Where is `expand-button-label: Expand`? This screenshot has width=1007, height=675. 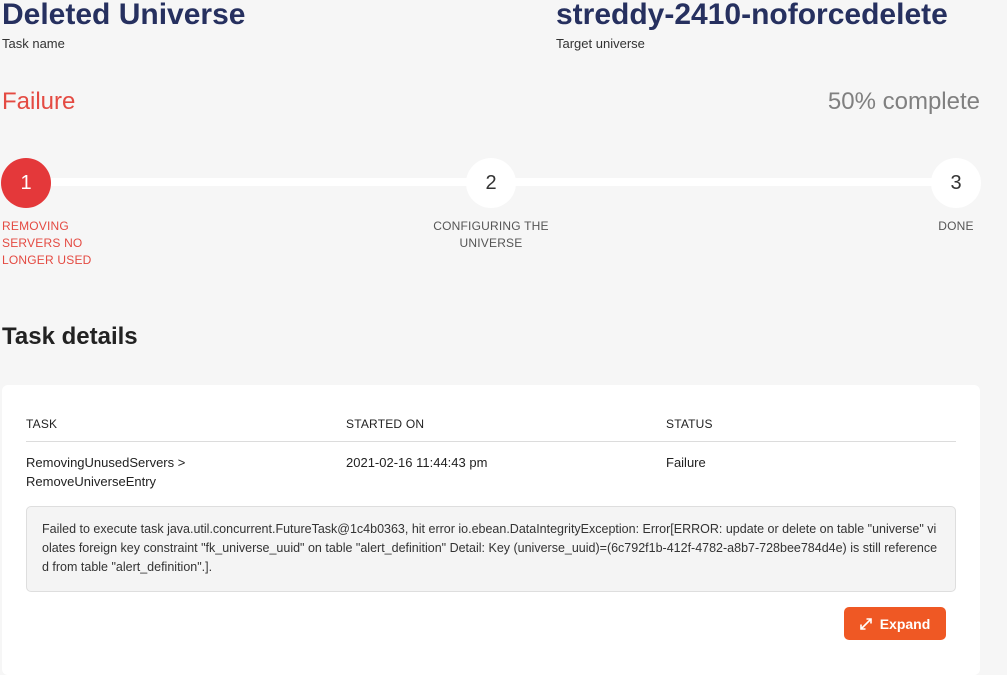 expand-button-label: Expand is located at coordinates (905, 623).